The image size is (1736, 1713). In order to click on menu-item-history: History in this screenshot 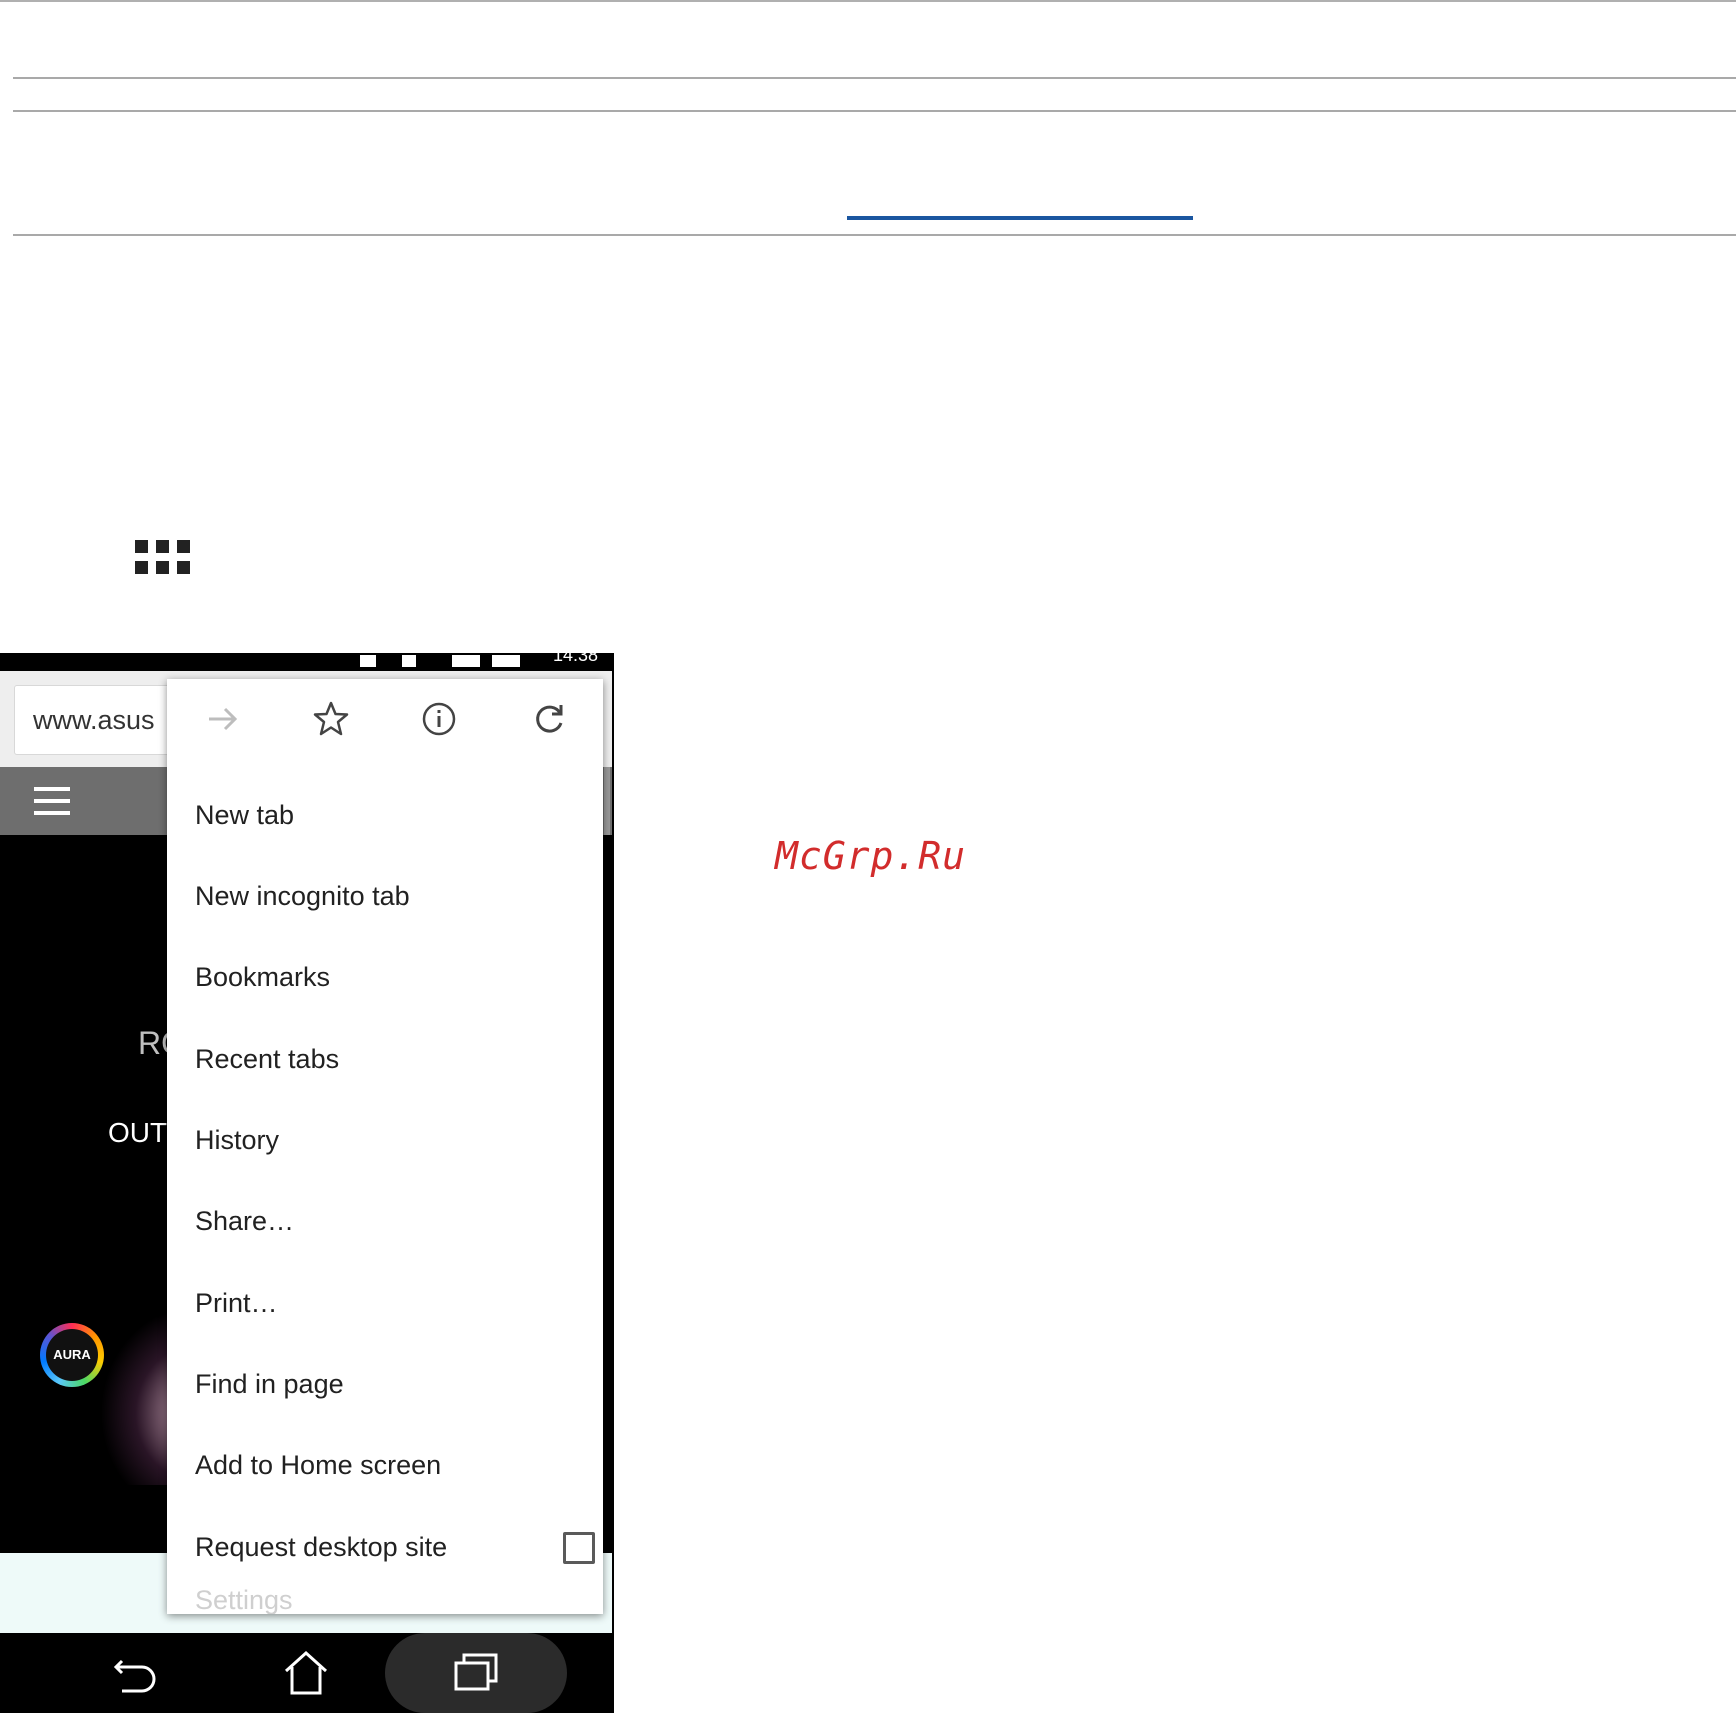, I will do `click(395, 1140)`.